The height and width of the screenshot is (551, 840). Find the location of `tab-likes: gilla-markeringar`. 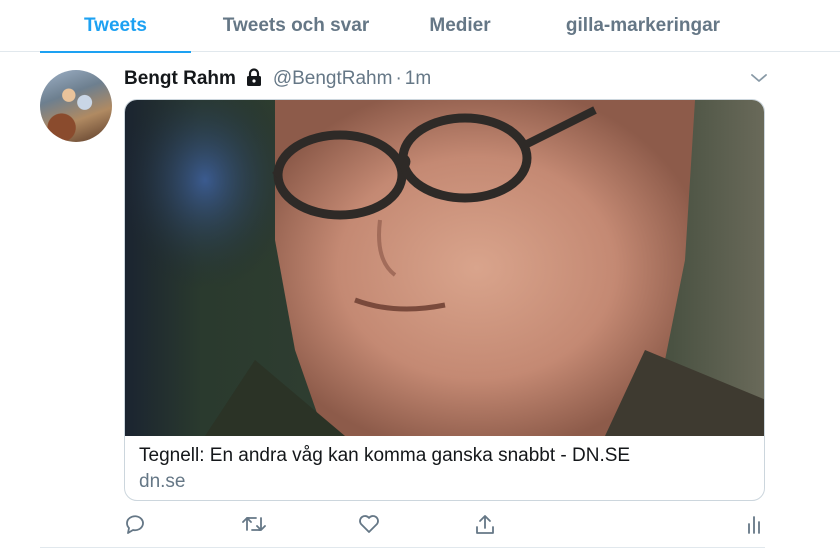

tab-likes: gilla-markeringar is located at coordinates (643, 26).